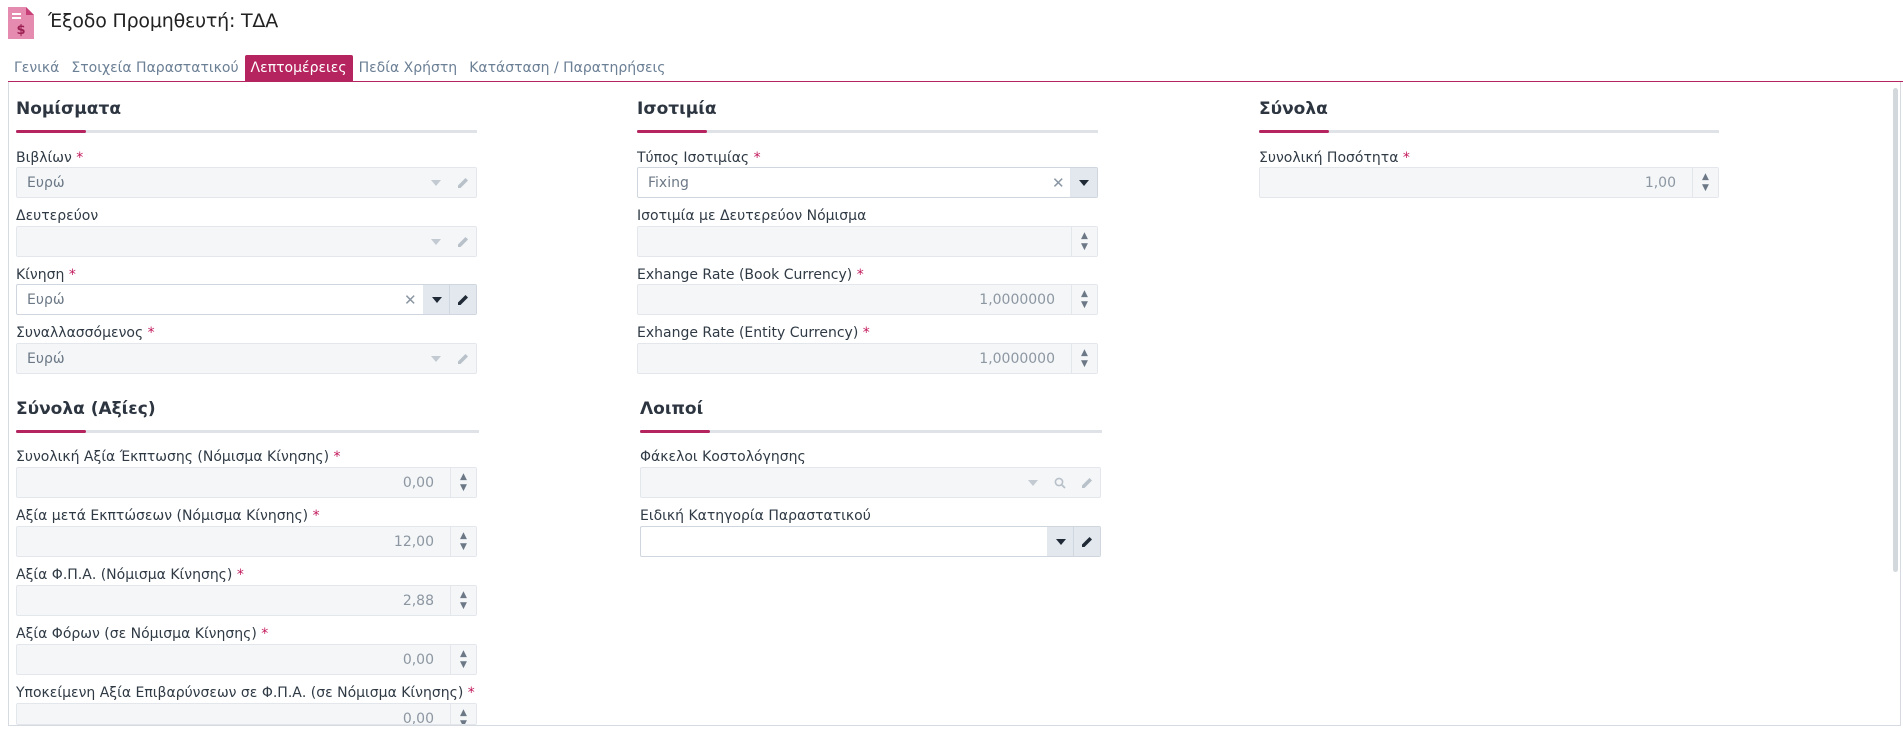  What do you see at coordinates (246, 541) in the screenshot?
I see `after-discount-field: 12,00 ▲ ▼` at bounding box center [246, 541].